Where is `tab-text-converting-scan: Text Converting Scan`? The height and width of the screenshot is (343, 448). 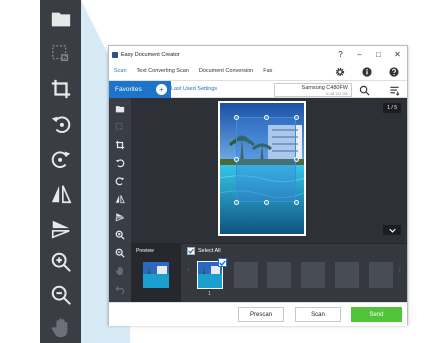 tab-text-converting-scan: Text Converting Scan is located at coordinates (163, 71).